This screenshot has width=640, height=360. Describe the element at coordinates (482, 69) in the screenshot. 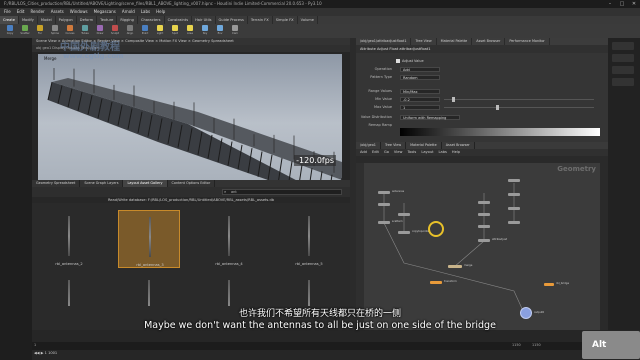

I see `parm-operation: Operation Add` at that location.